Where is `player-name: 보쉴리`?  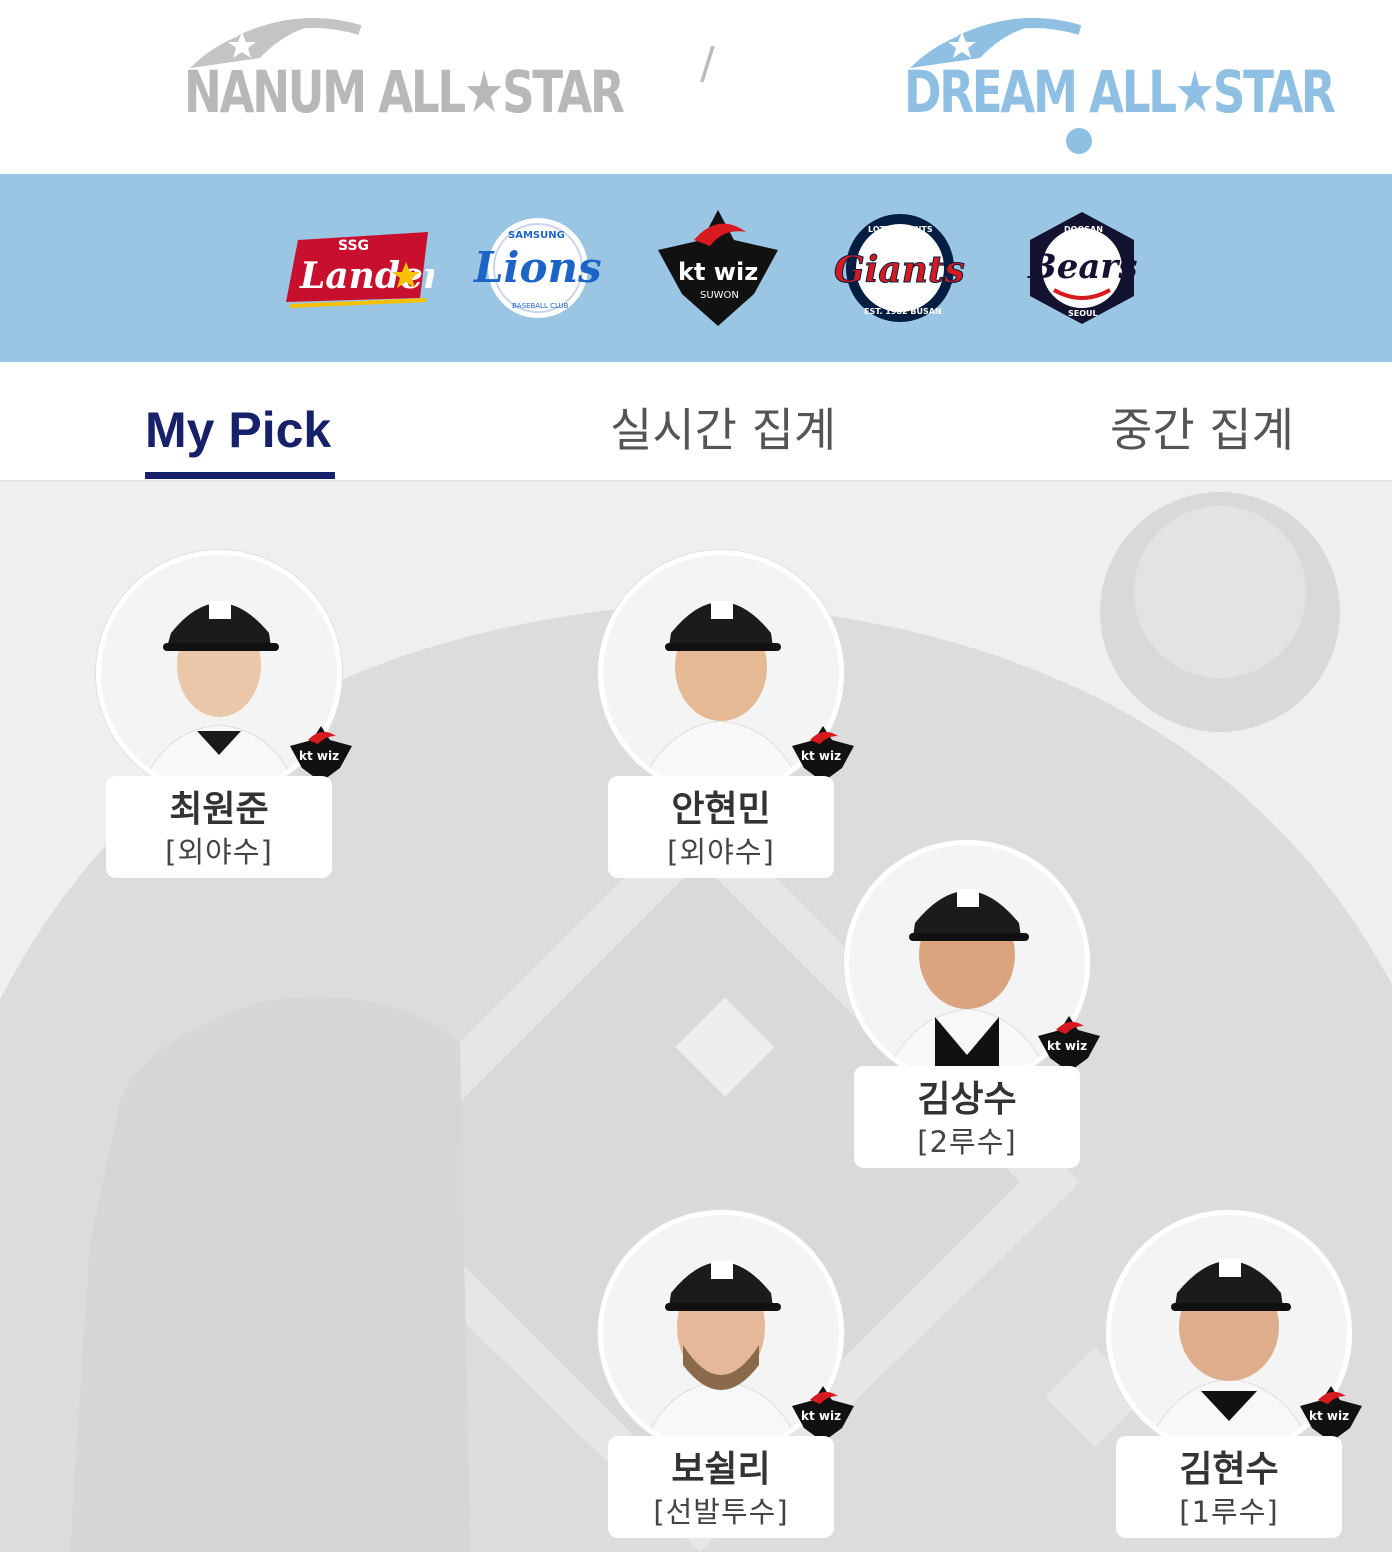
player-name: 보쉴리 is located at coordinates (721, 1469).